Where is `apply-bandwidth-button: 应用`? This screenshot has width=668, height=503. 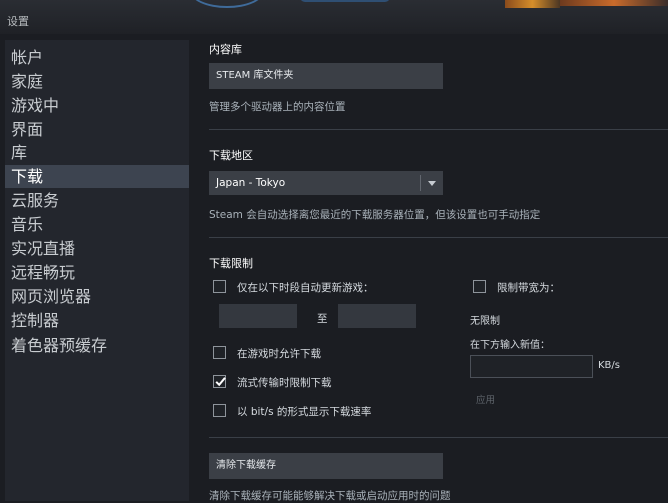
apply-bandwidth-button: 应用 is located at coordinates (485, 399).